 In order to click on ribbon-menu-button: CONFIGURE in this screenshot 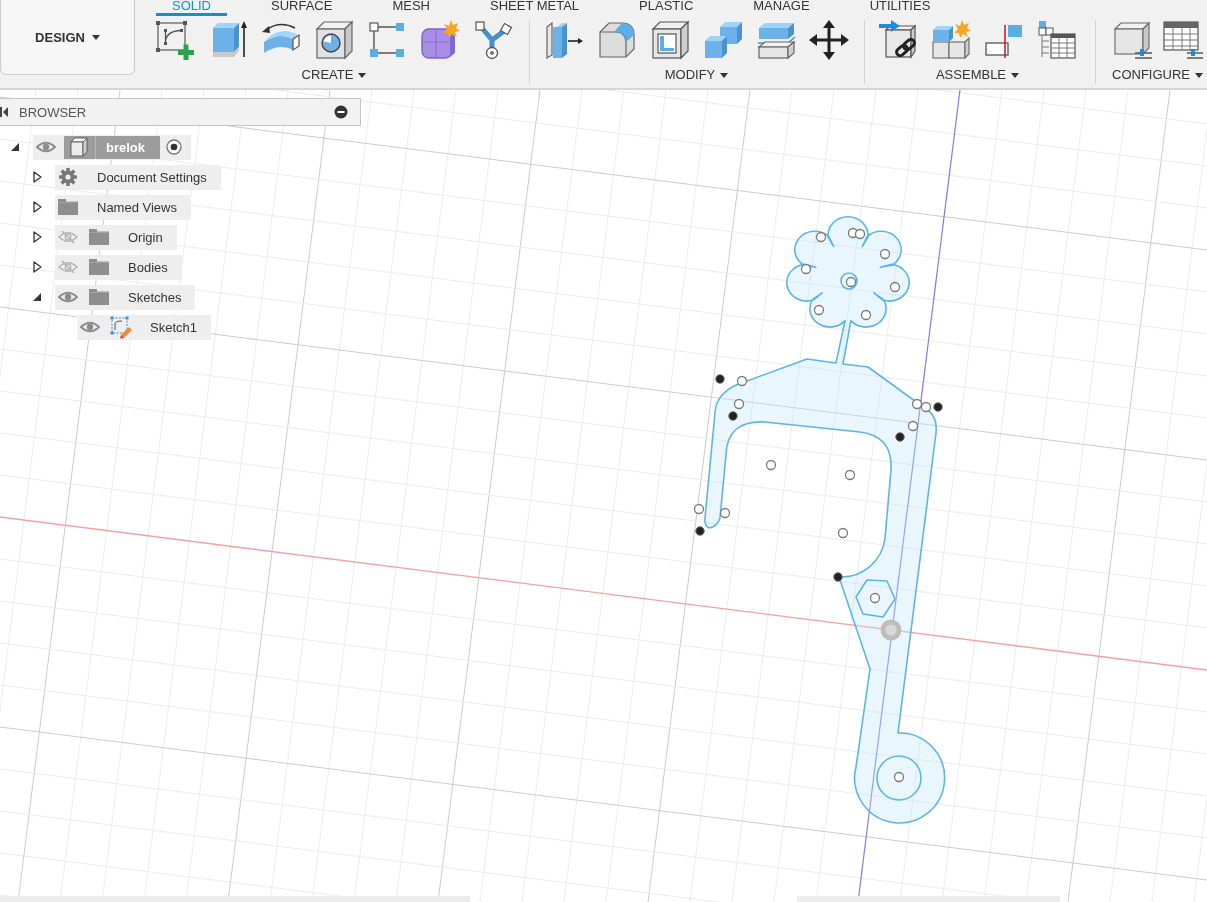, I will do `click(1157, 75)`.